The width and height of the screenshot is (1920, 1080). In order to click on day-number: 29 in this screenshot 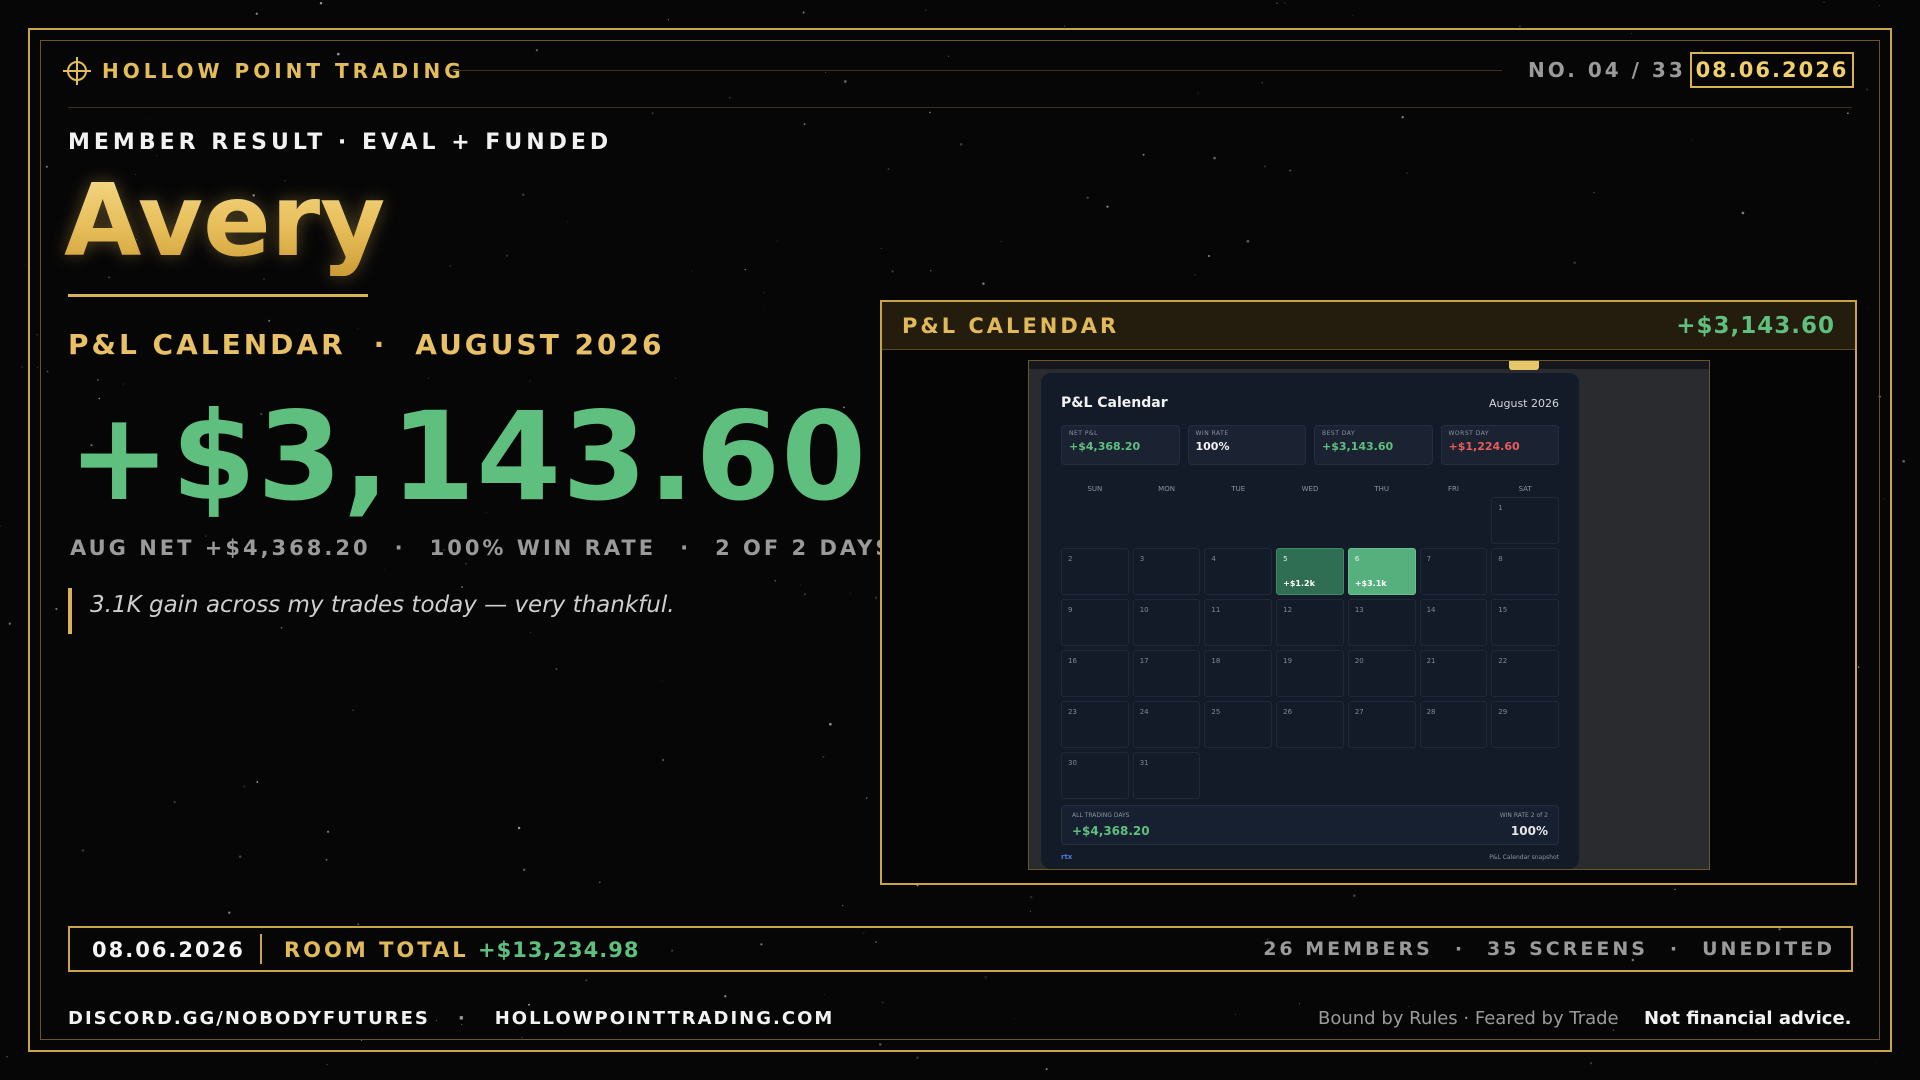, I will do `click(1503, 712)`.